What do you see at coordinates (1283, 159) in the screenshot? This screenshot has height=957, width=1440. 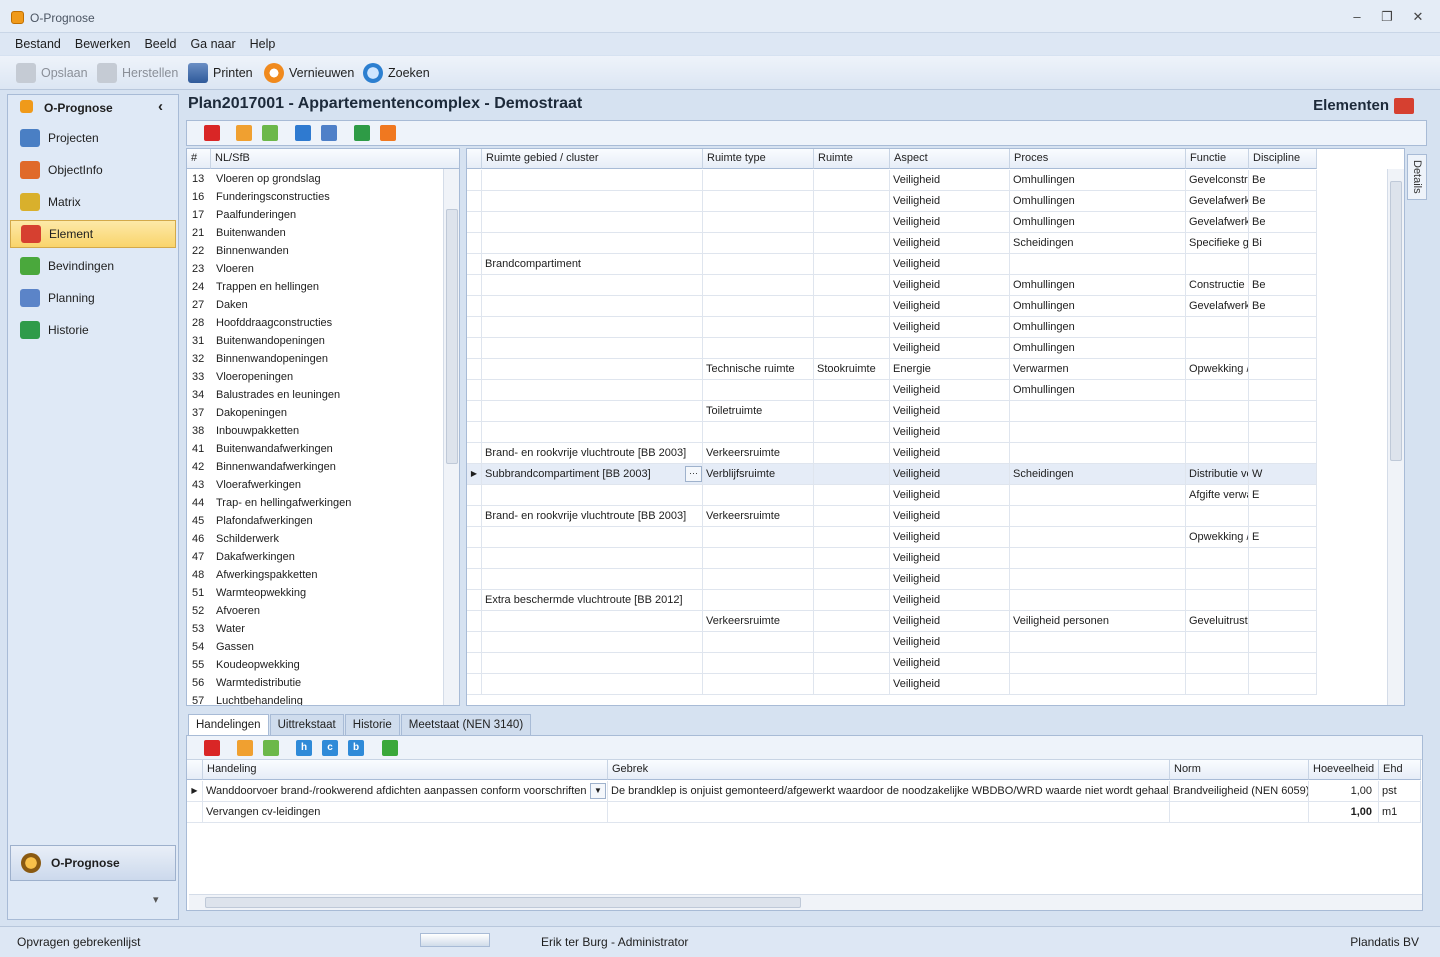 I see `column-header-discipline: Discipline` at bounding box center [1283, 159].